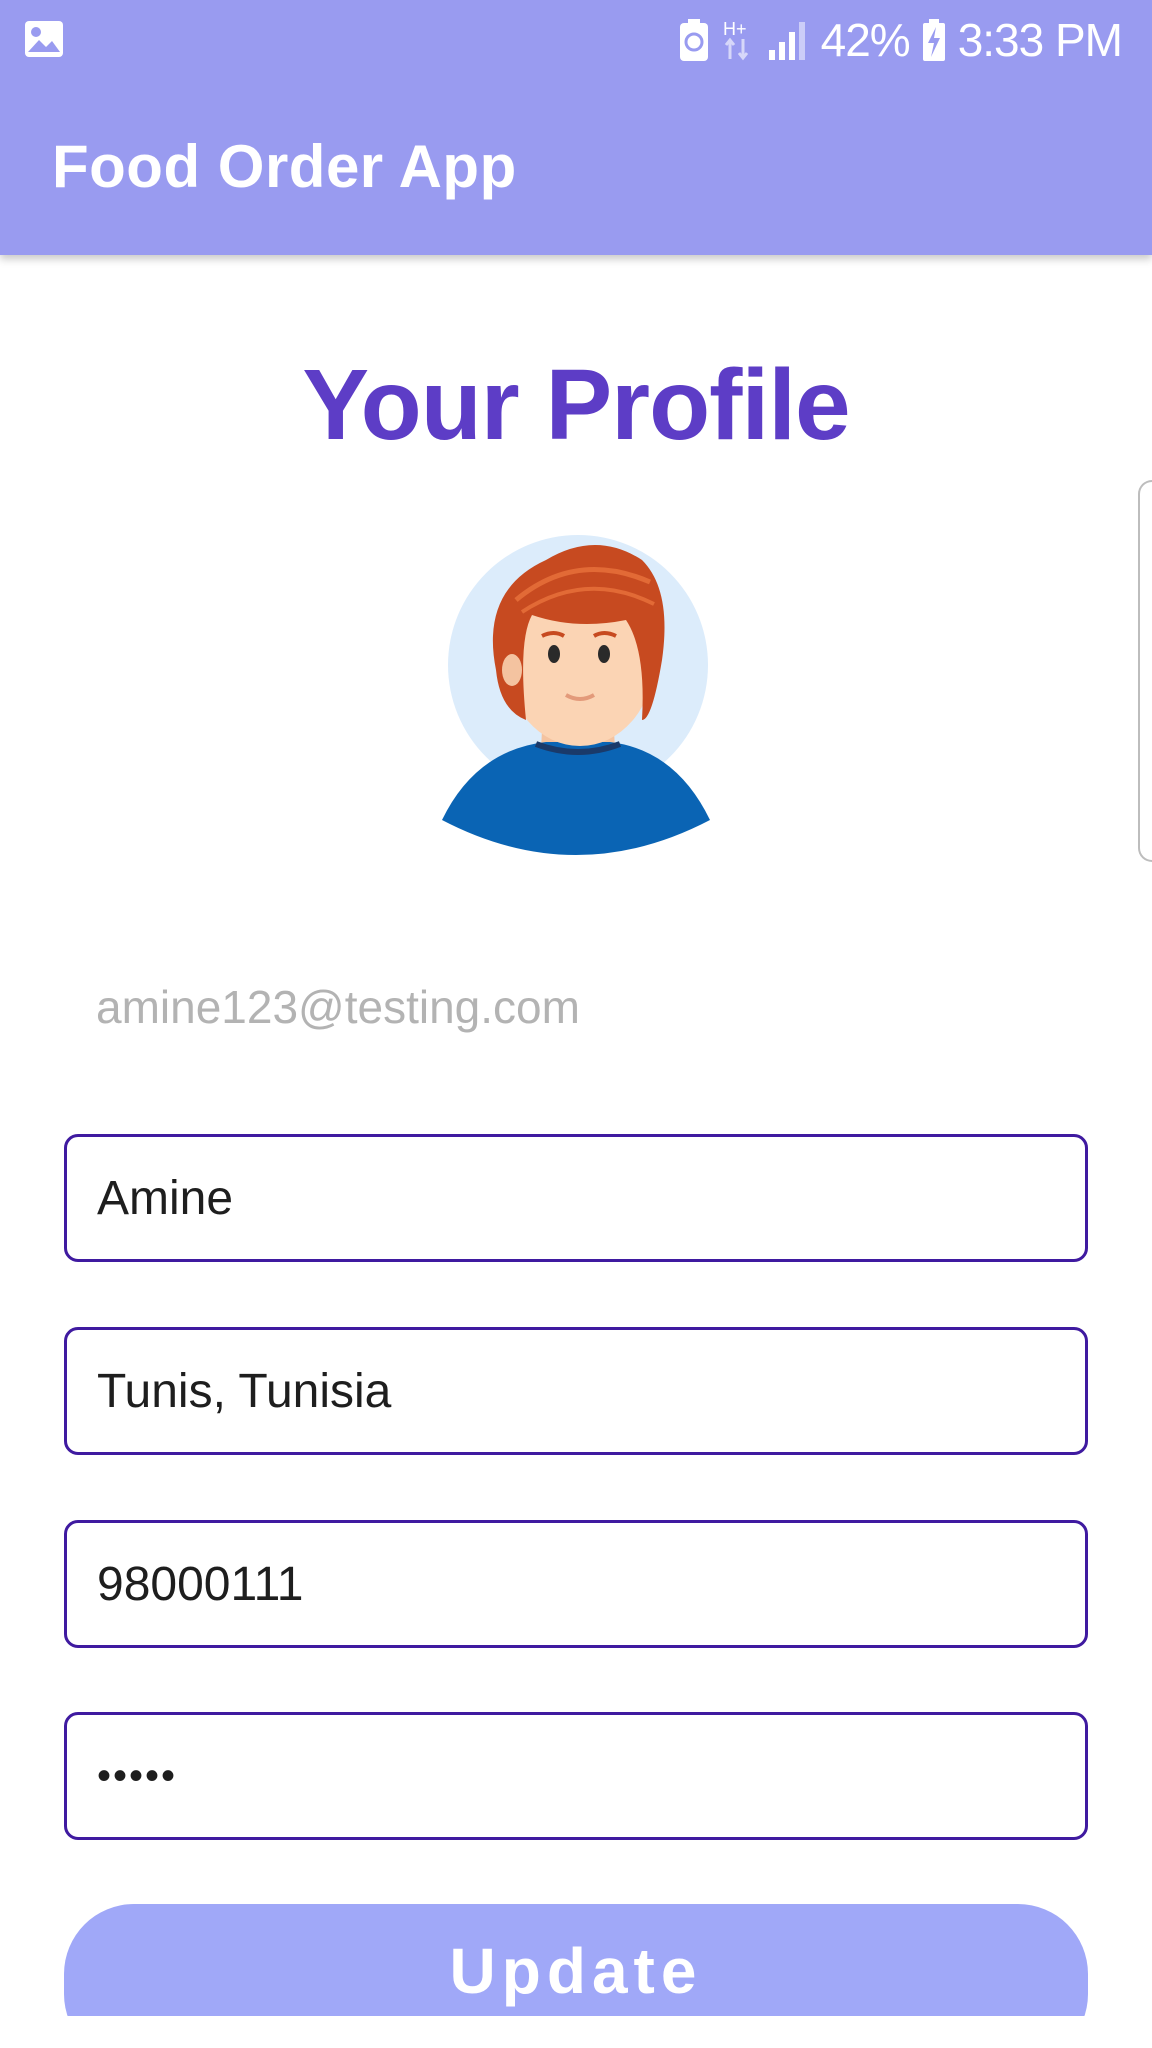  Describe the element at coordinates (576, 405) in the screenshot. I see `page-title: Your Profile` at that location.